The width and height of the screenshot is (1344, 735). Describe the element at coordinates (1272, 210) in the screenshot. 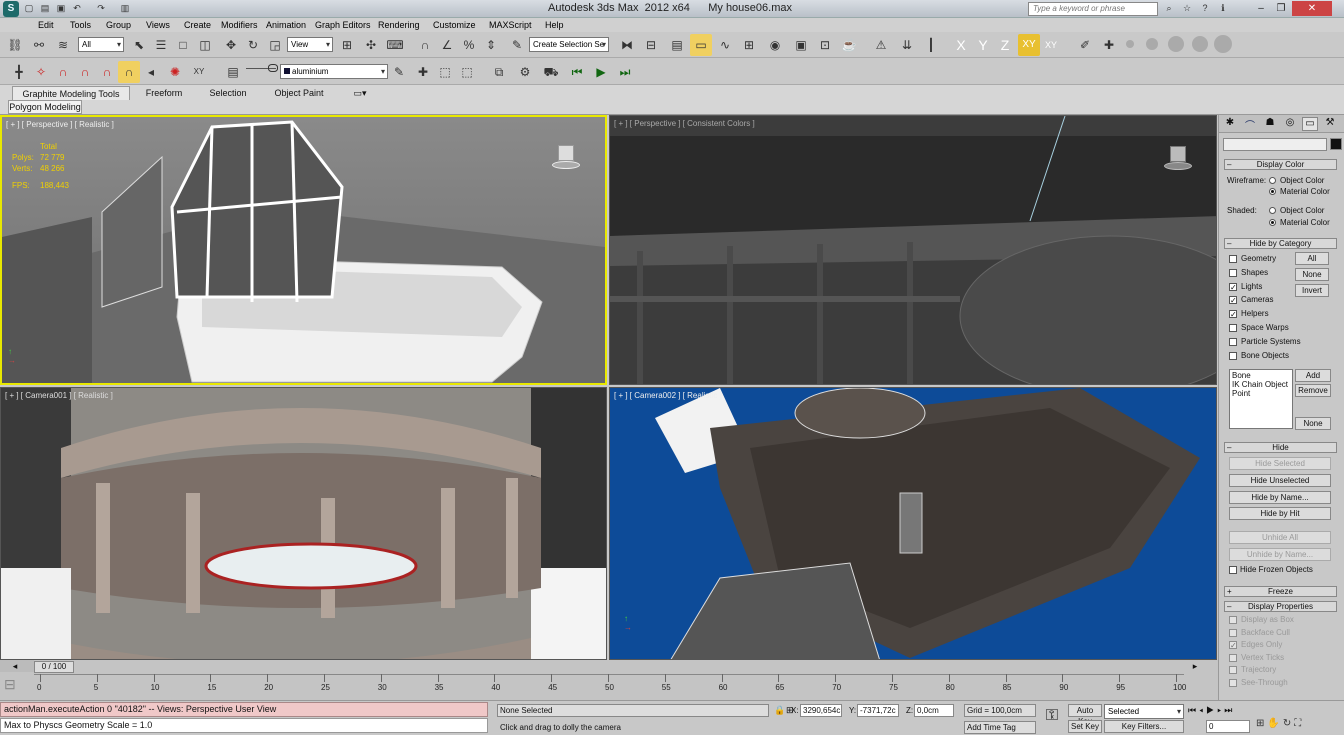

I see `shaded-object-color-radio` at that location.